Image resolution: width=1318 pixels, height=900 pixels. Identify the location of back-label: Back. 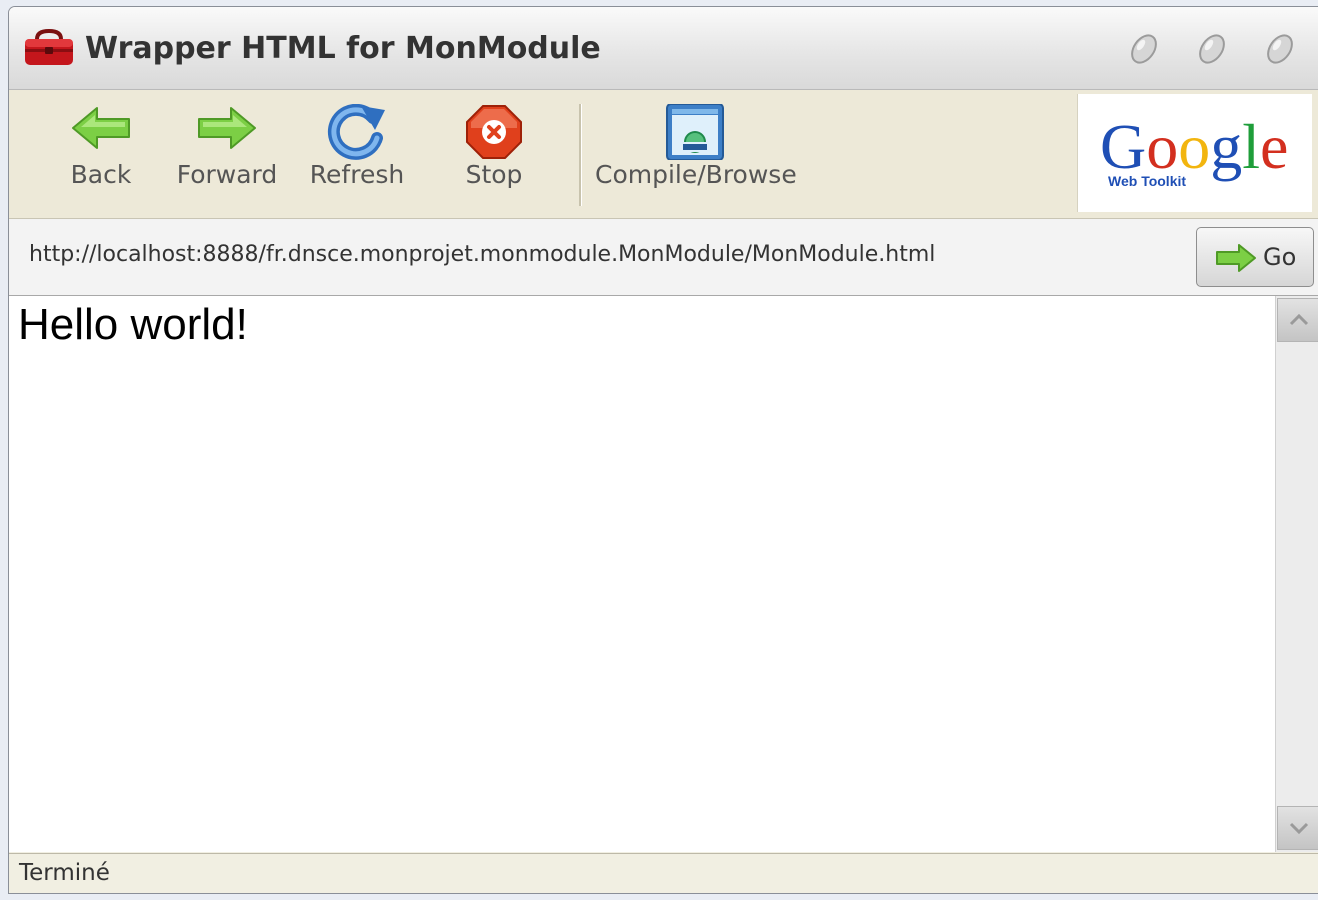
(101, 174).